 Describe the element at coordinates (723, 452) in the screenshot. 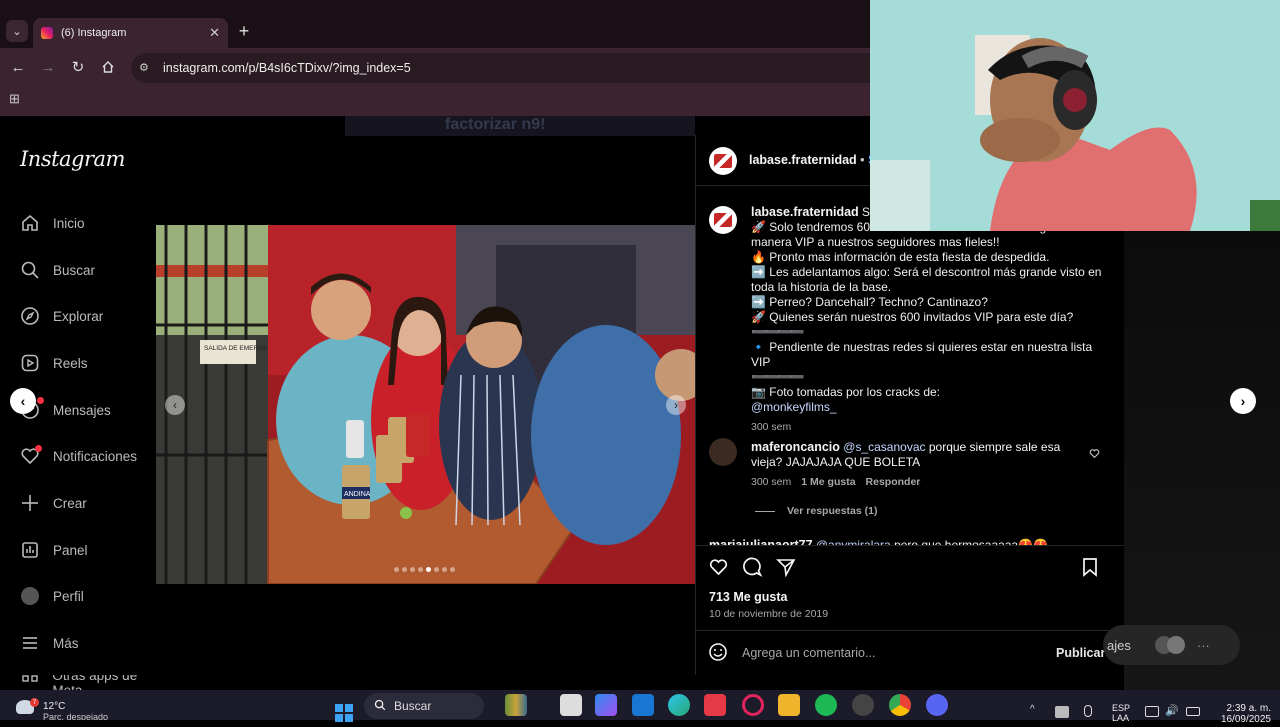

I see `commenter-avatar` at that location.